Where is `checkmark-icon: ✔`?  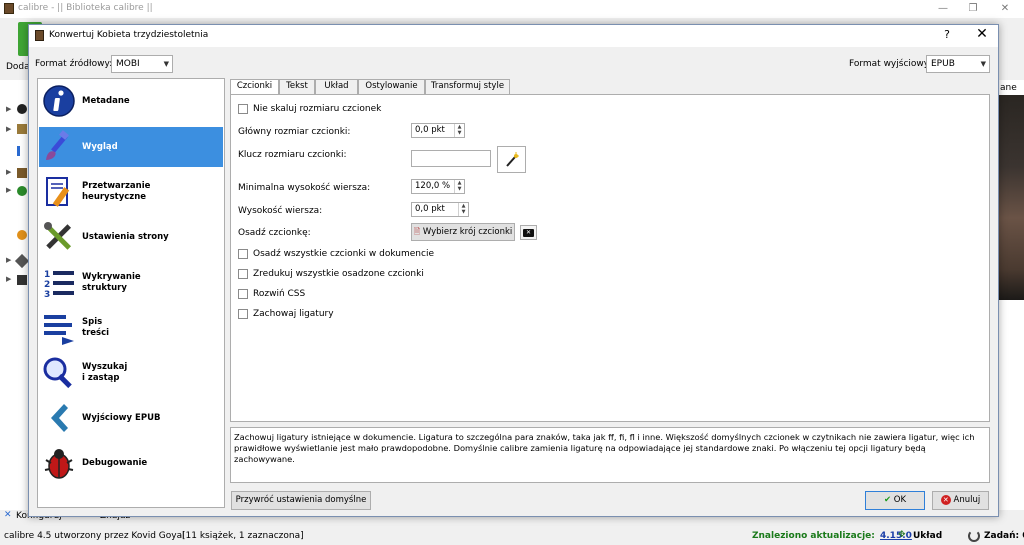
checkmark-icon: ✔ is located at coordinates (887, 500).